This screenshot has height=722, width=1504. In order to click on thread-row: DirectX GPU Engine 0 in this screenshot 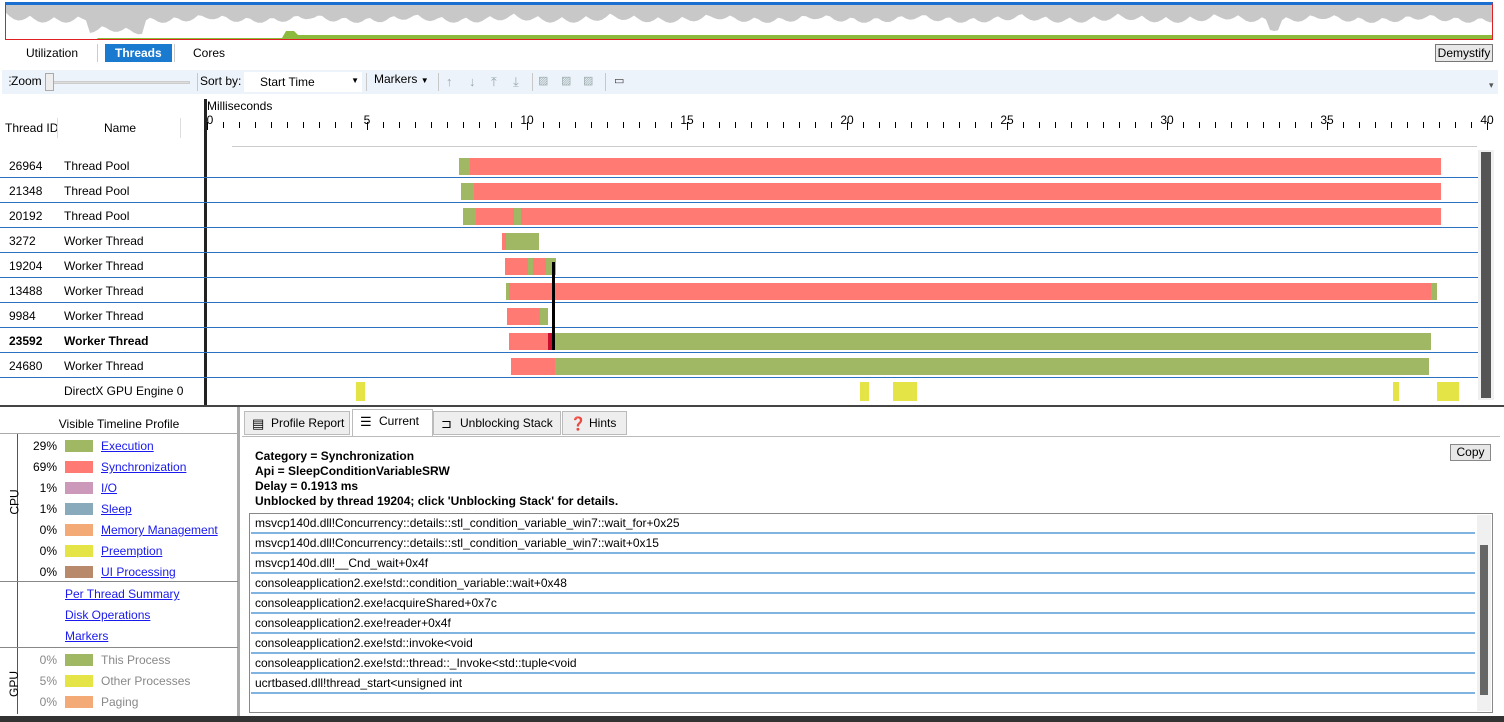, I will do `click(739, 390)`.